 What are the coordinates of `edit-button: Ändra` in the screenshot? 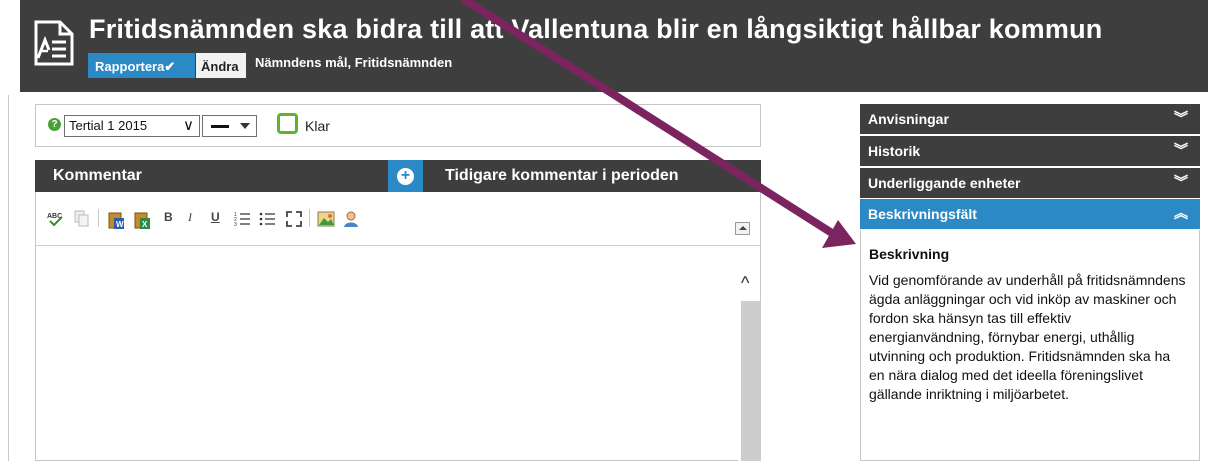 It's located at (221, 65).